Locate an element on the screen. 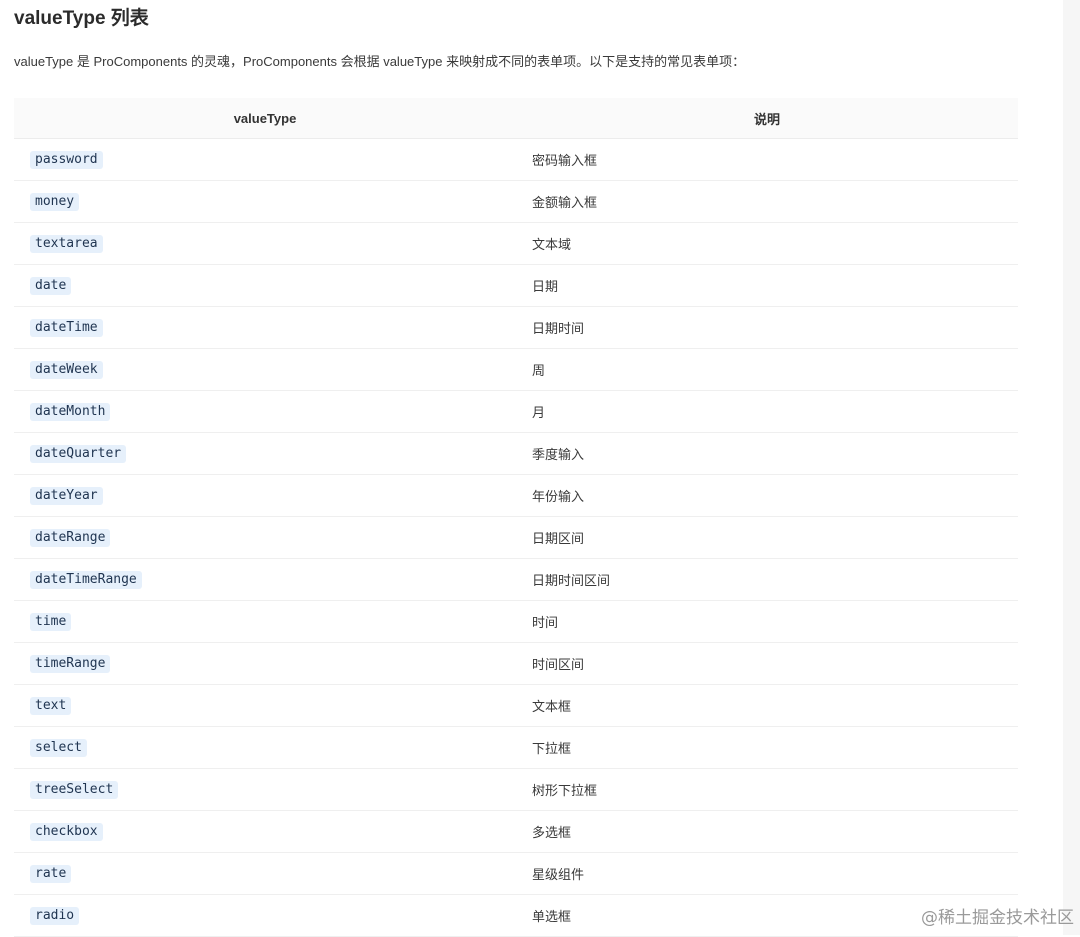  table-row: rate 星级组件 is located at coordinates (516, 873).